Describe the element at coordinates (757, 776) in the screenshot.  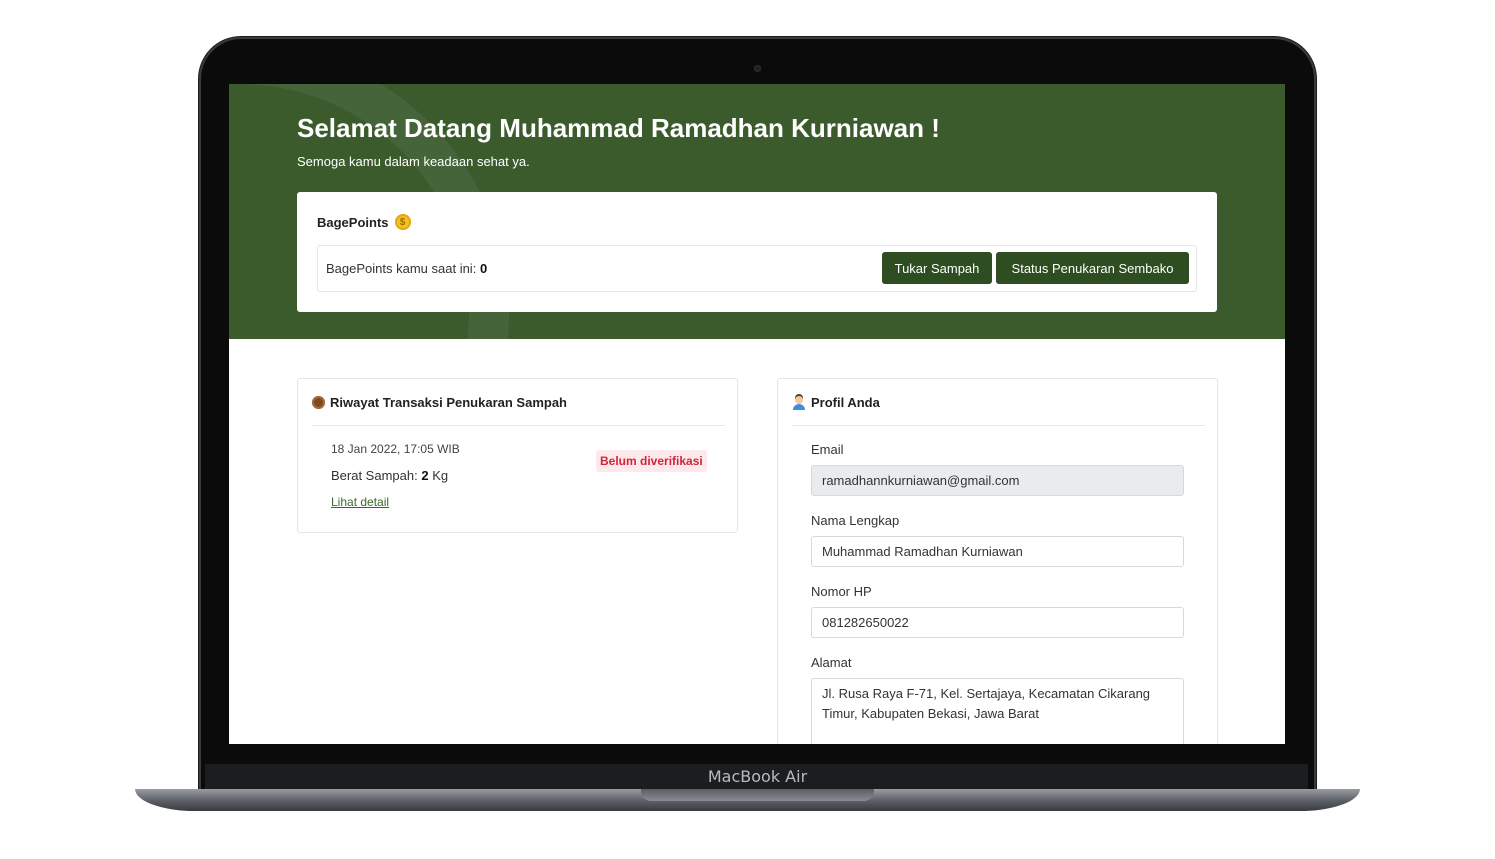
I see `device-label: MacBook Air` at that location.